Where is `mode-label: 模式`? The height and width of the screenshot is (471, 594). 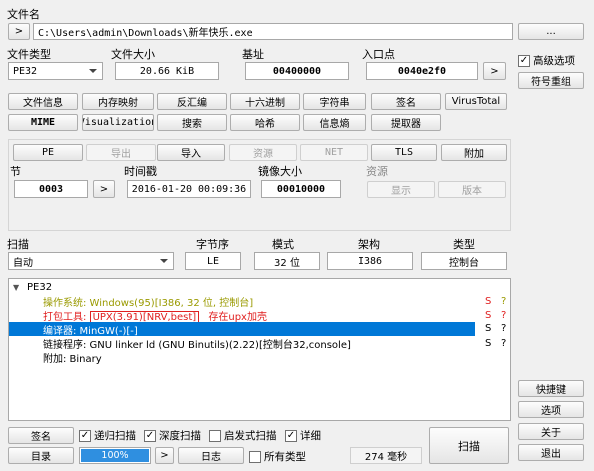
mode-label: 模式 is located at coordinates (283, 244).